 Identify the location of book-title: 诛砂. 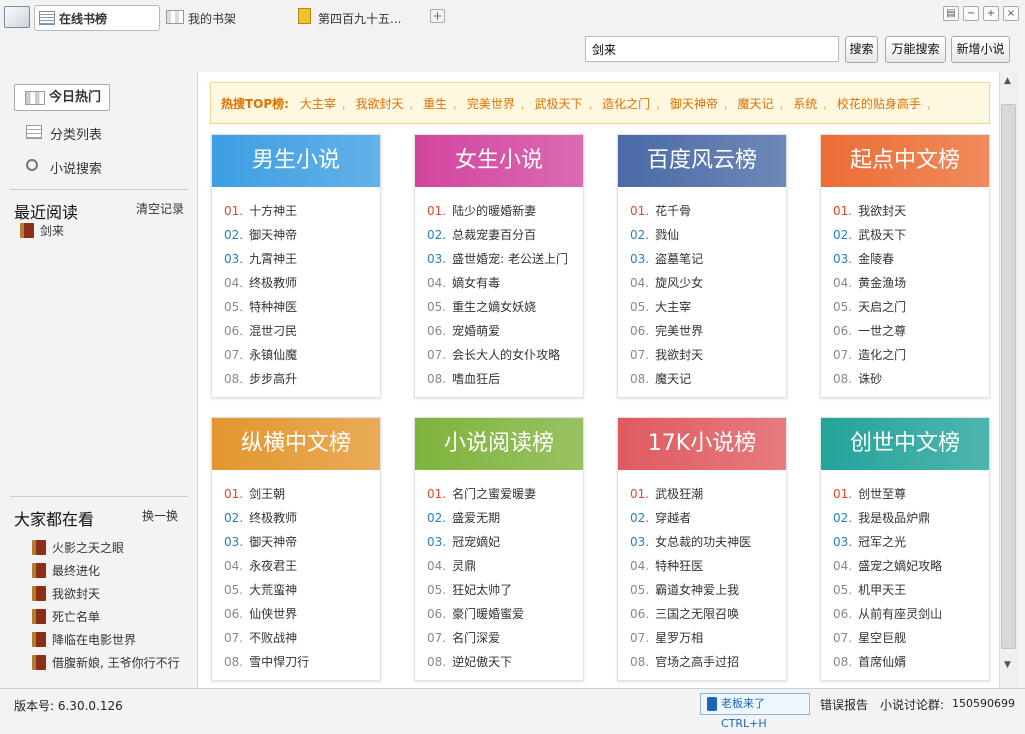
(870, 379).